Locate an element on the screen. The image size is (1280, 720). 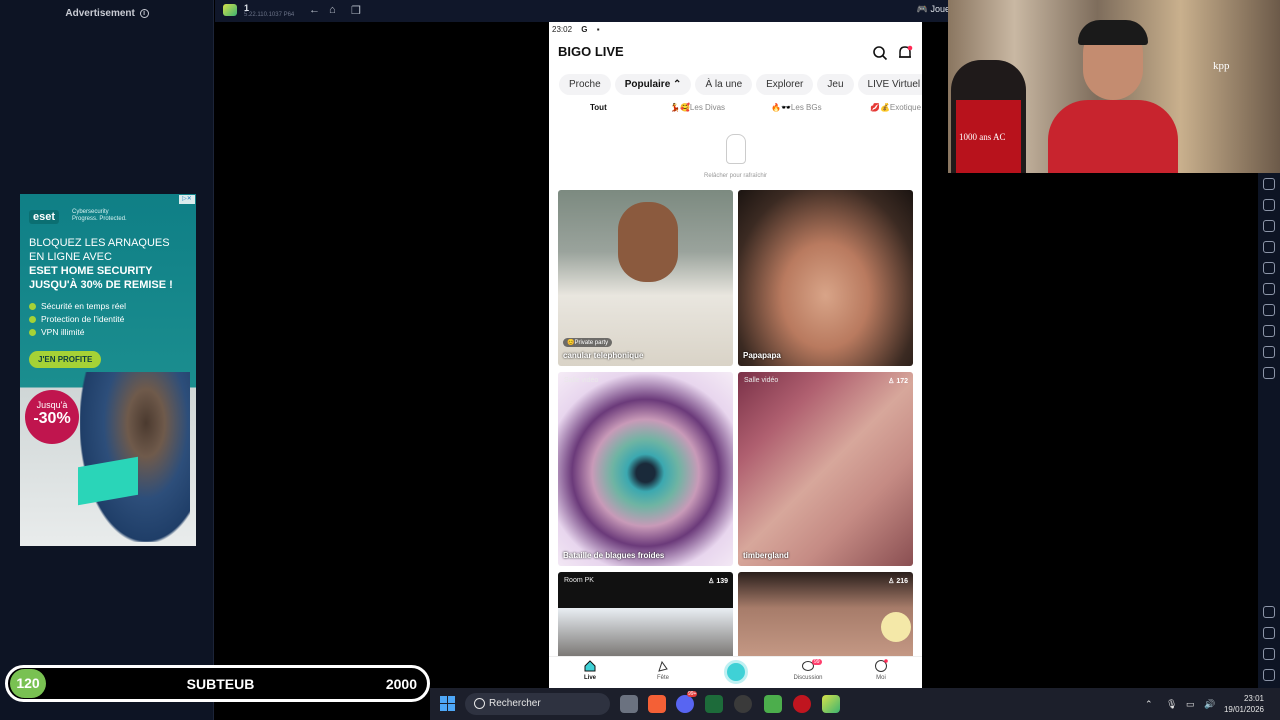
advertisement-label: Advertisement i is located at coordinates (107, 13).